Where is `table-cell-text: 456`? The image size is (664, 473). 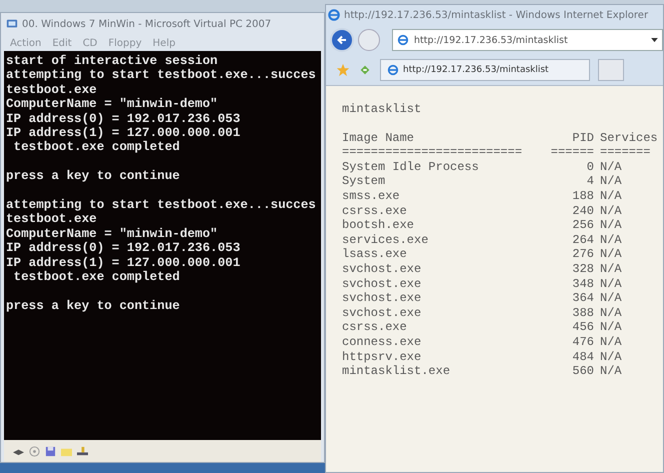
table-cell-text: 456 is located at coordinates (582, 327).